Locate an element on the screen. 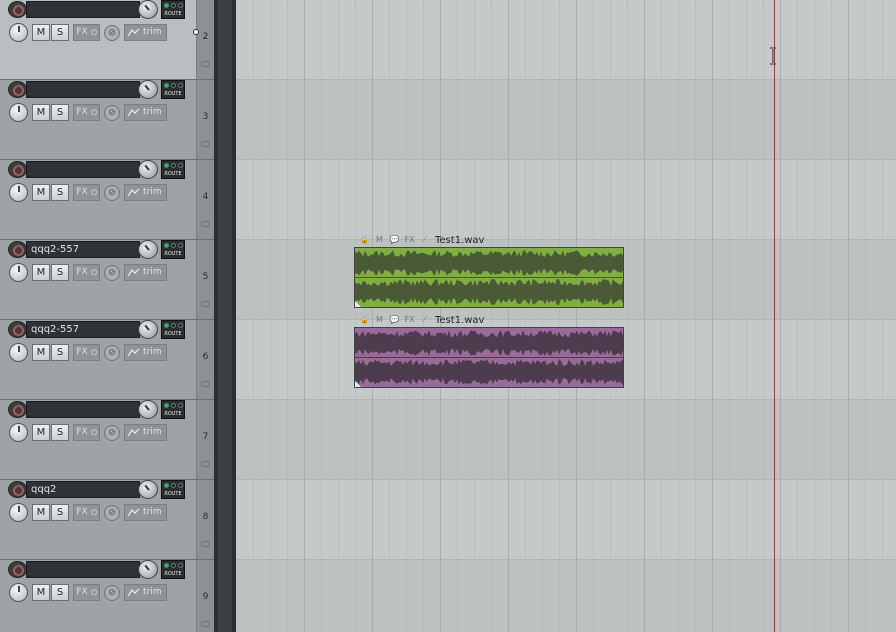  track-row: ROUTE M S FX ⏻ ⊘ trim 7 is located at coordinates (107, 440).